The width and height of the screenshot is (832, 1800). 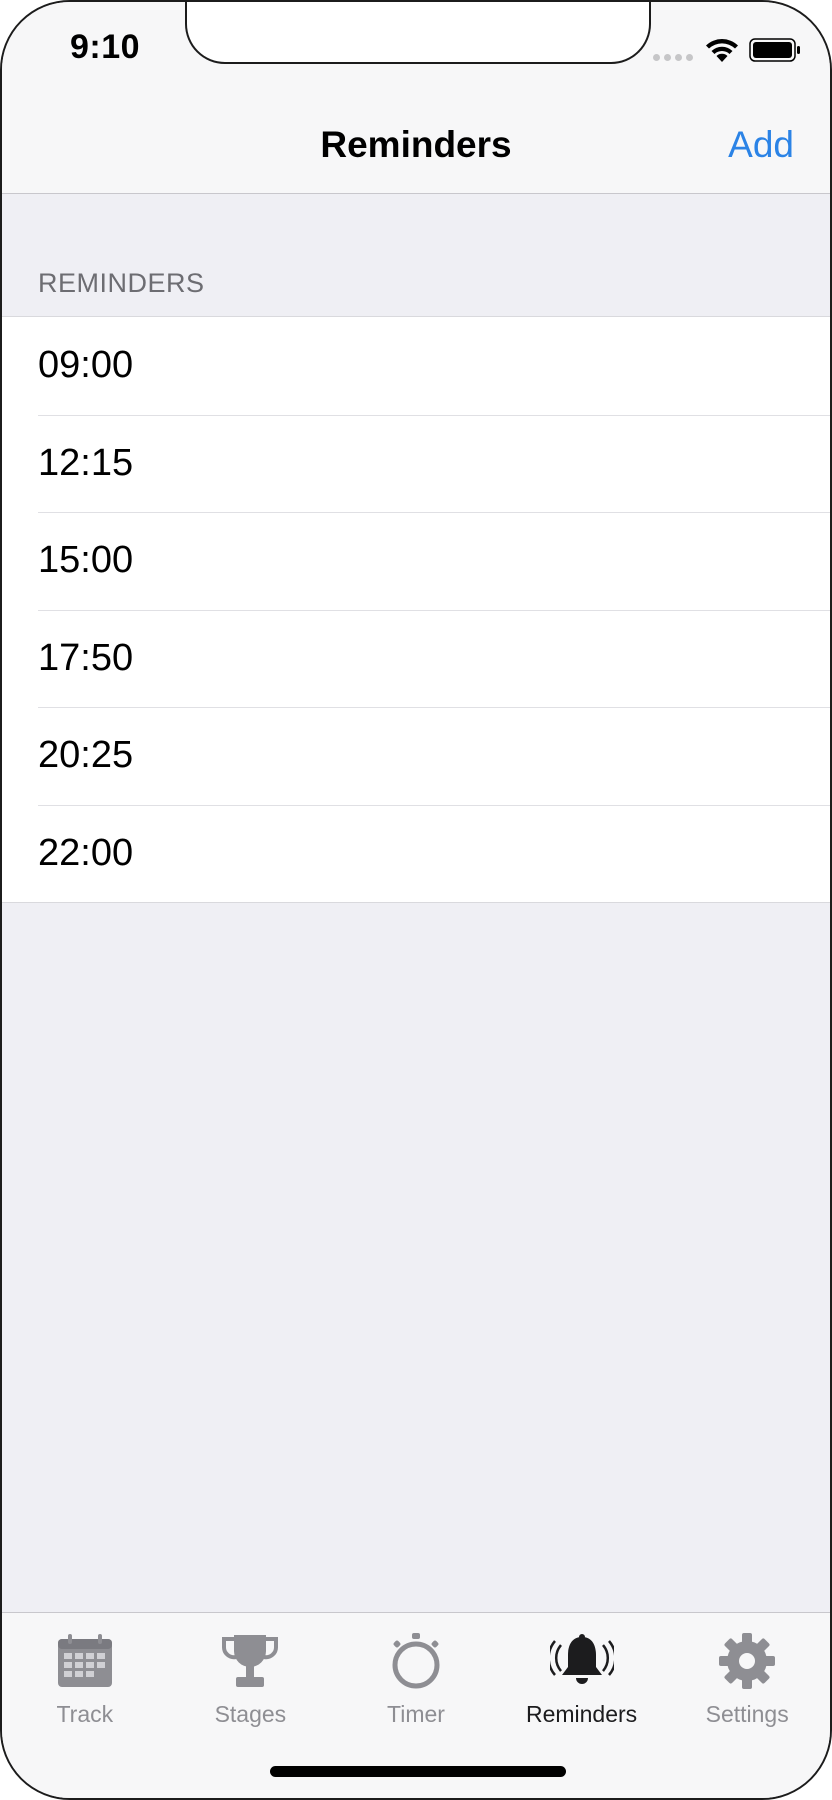 What do you see at coordinates (581, 1714) in the screenshot?
I see `tab-label: Reminders` at bounding box center [581, 1714].